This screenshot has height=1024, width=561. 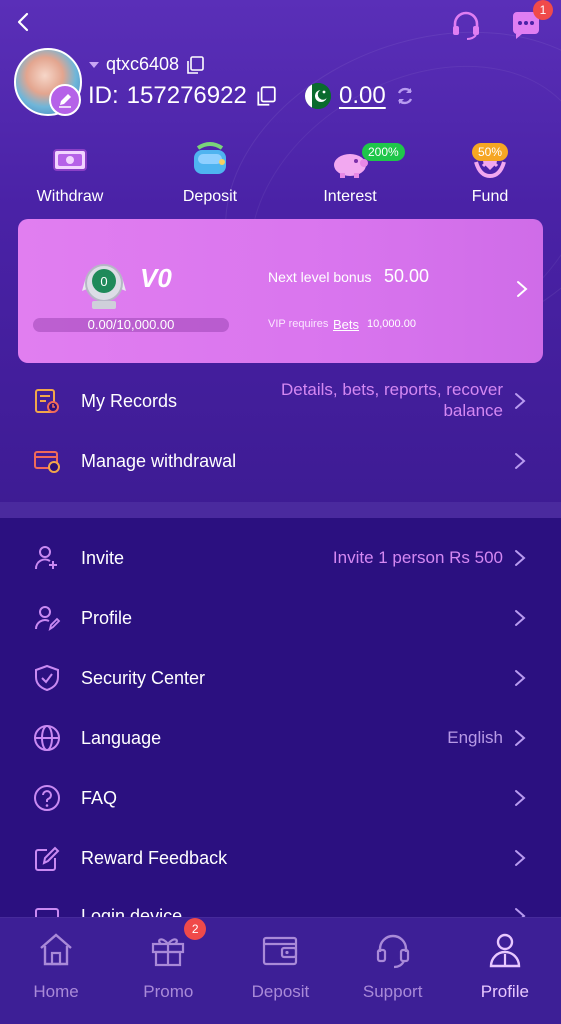 I want to click on tab-home: Home, so click(x=56, y=971).